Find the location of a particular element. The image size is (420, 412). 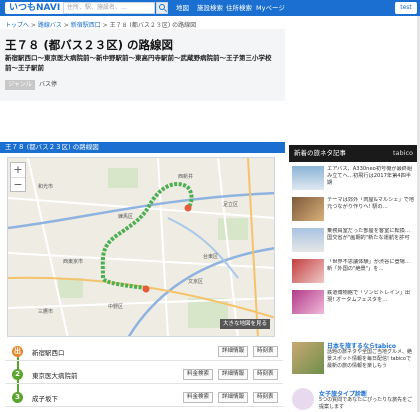

nav-map: 地図 is located at coordinates (182, 8).